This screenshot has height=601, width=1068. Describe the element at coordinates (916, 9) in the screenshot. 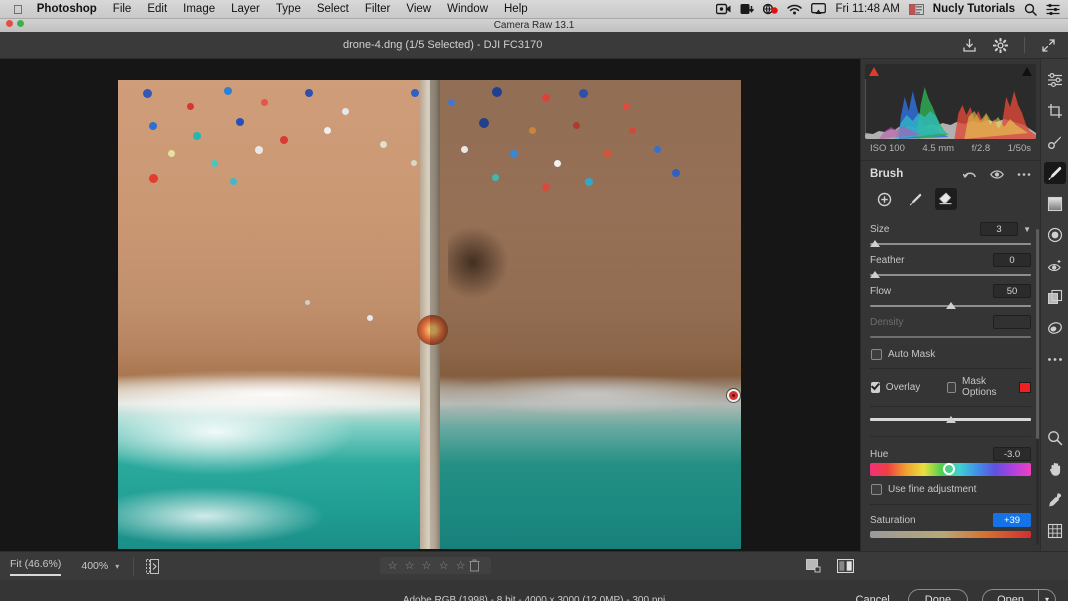

I see `keyboard-flag-icon` at that location.